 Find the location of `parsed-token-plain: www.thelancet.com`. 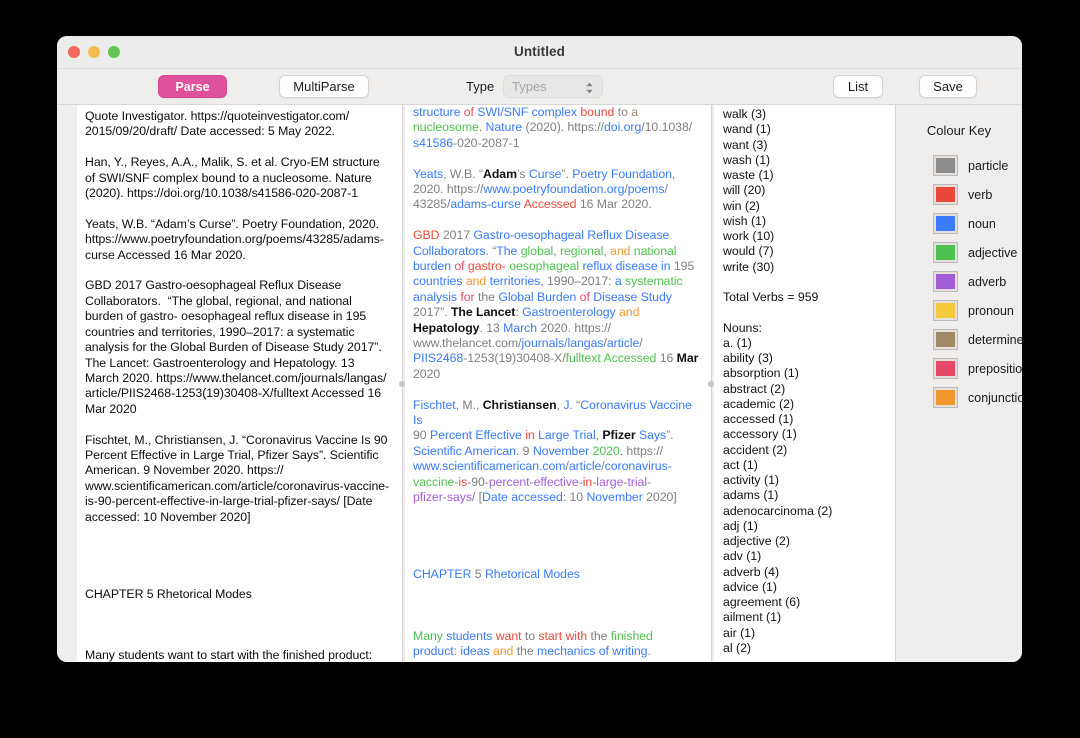

parsed-token-plain: www.thelancet.com is located at coordinates (466, 343).